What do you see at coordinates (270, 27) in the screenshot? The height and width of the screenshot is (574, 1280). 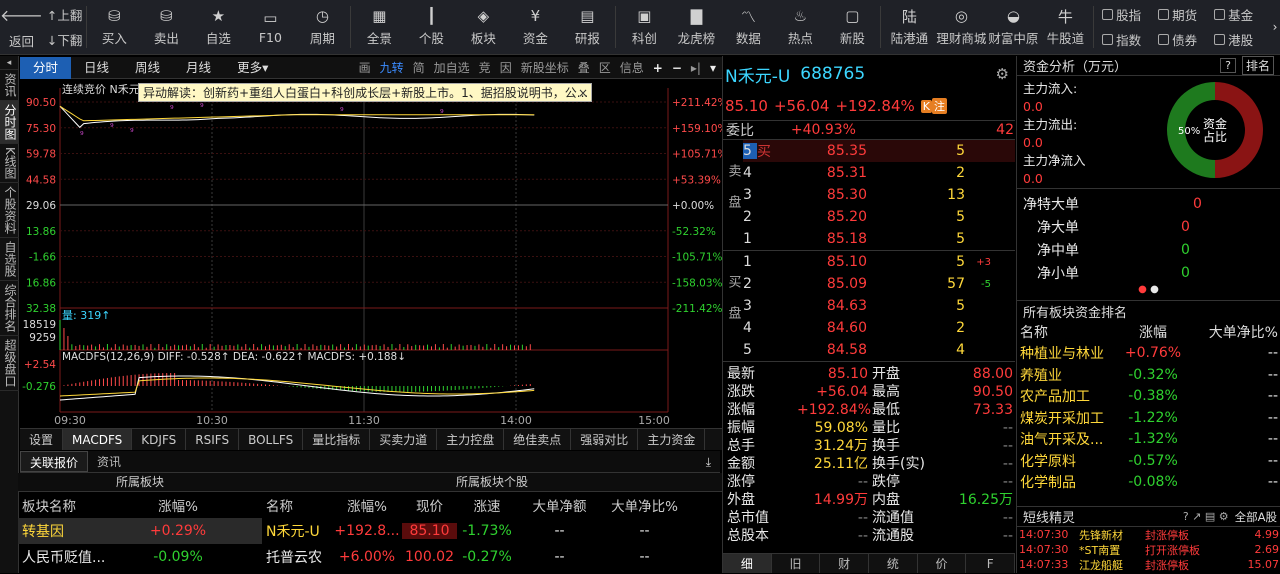 I see `toolbar-f10-button: ▭ F10` at bounding box center [270, 27].